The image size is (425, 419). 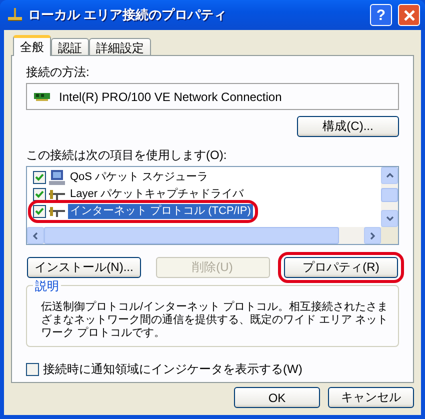 I want to click on close-button, so click(x=409, y=15).